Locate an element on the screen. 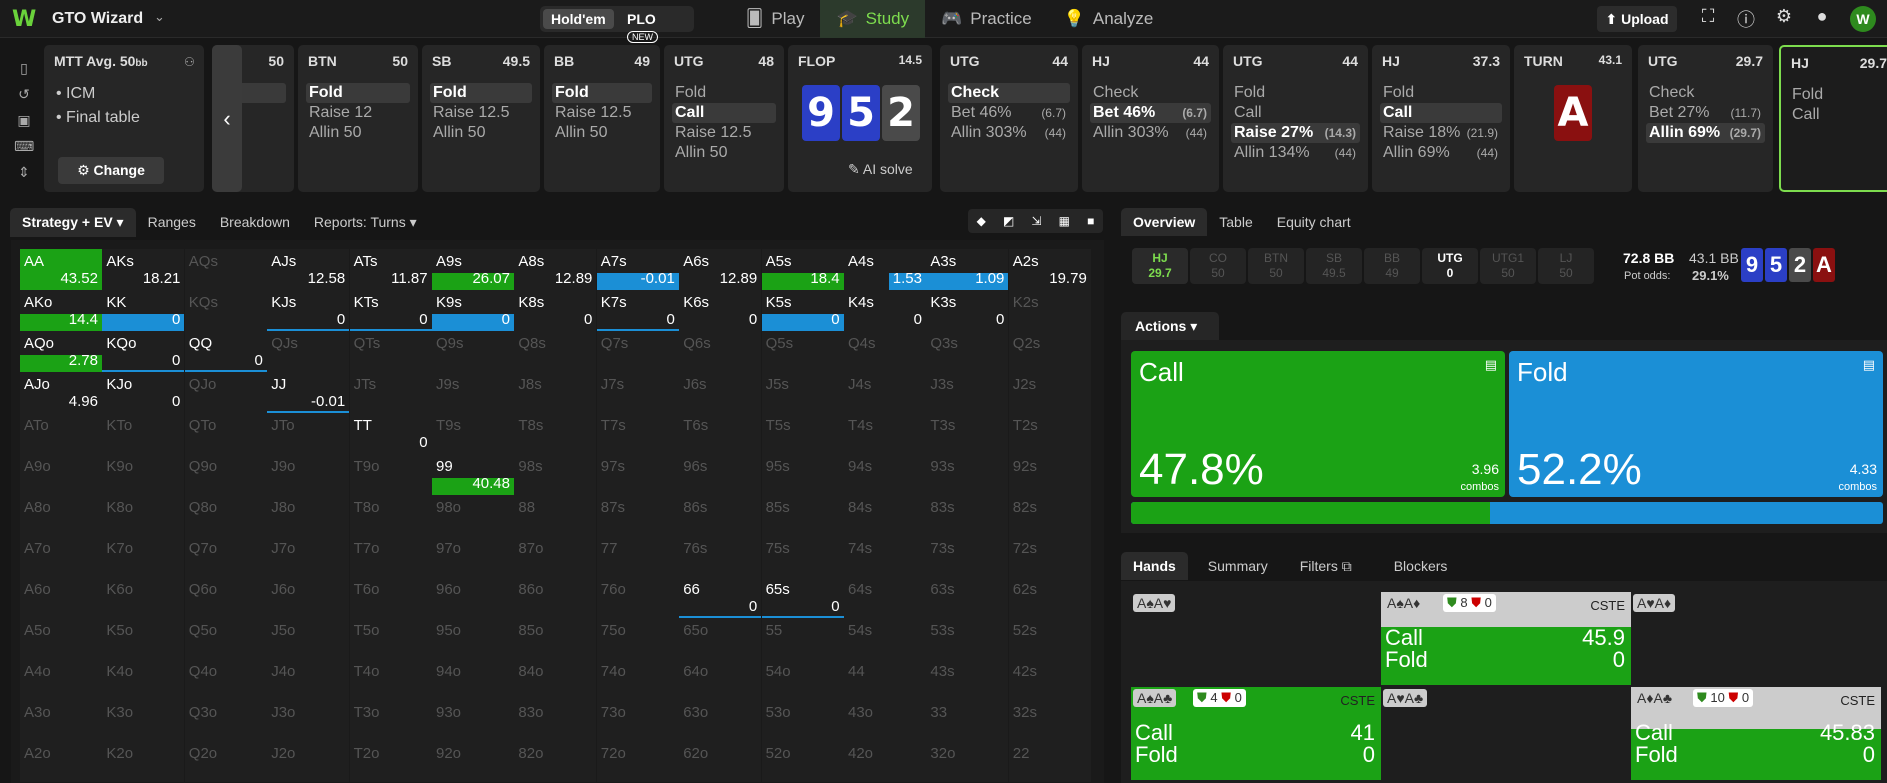 The width and height of the screenshot is (1887, 783). hand-cell: A9o is located at coordinates (61, 474).